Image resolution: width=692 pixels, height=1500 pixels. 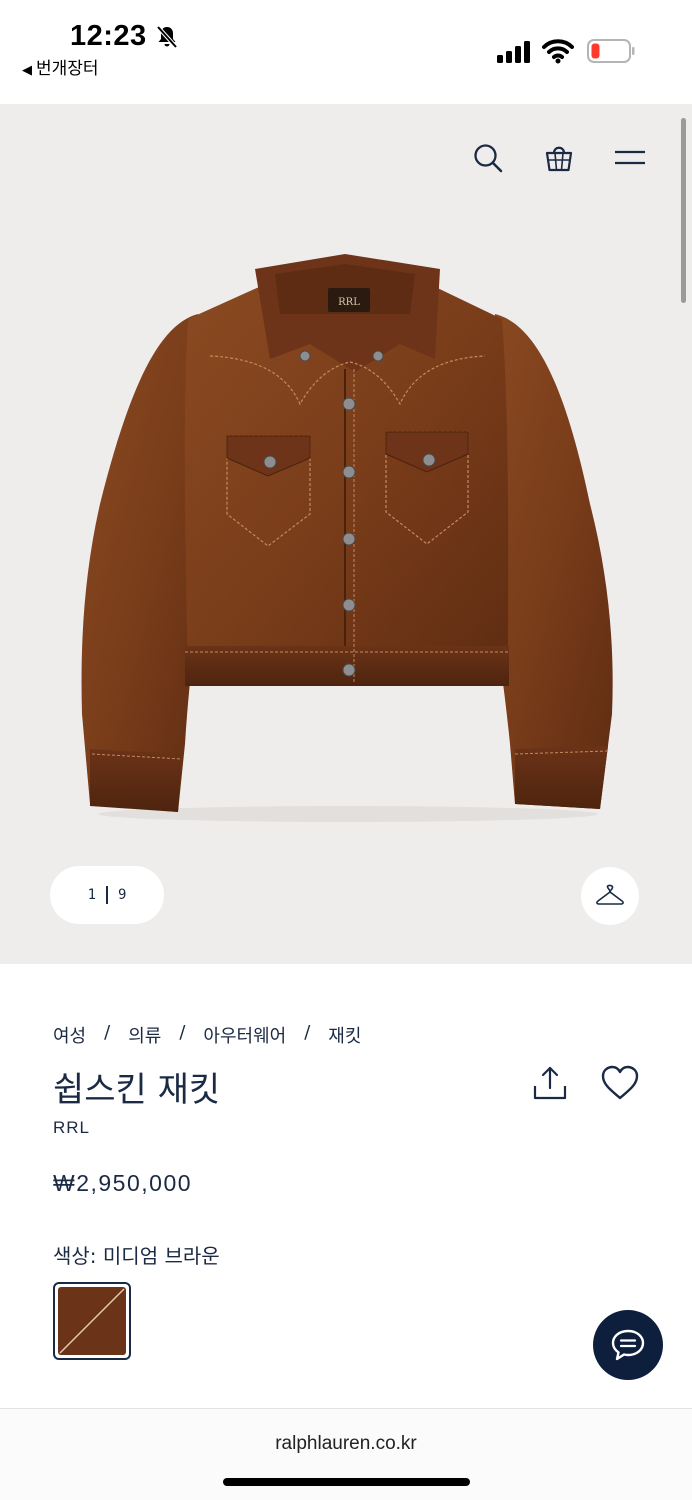 I want to click on back-app-label: 번개장터, so click(x=67, y=69).